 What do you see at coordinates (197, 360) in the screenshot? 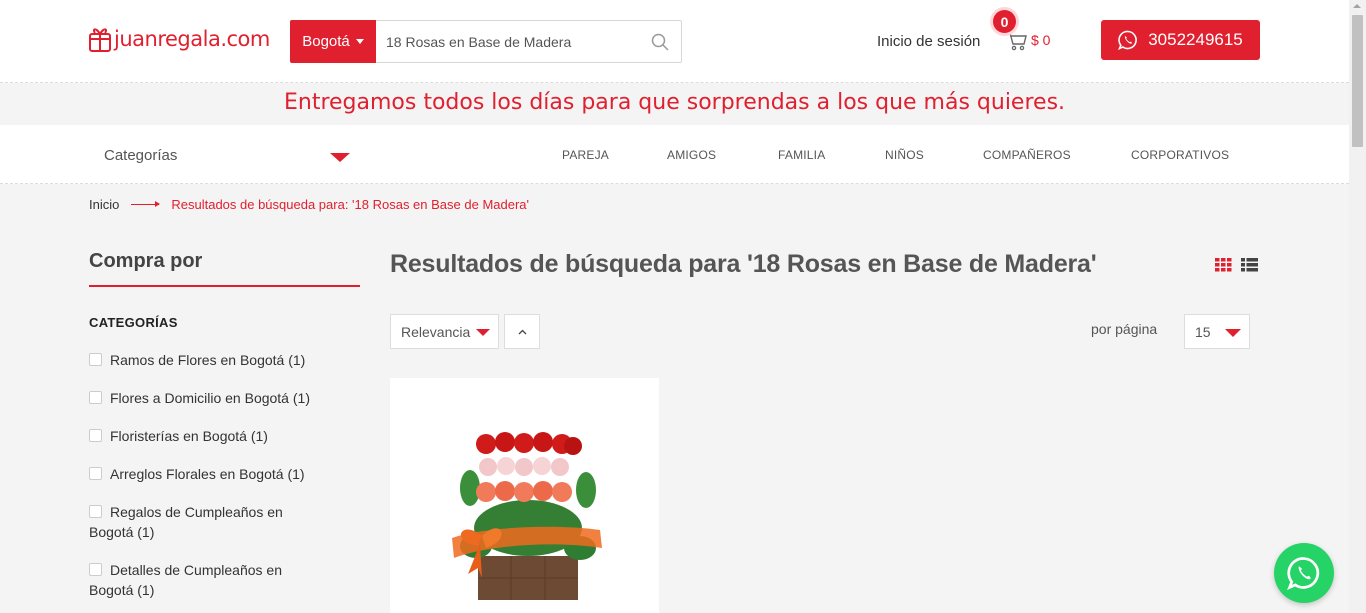
I see `filter-label: Ramos de Flores en Bogotá` at bounding box center [197, 360].